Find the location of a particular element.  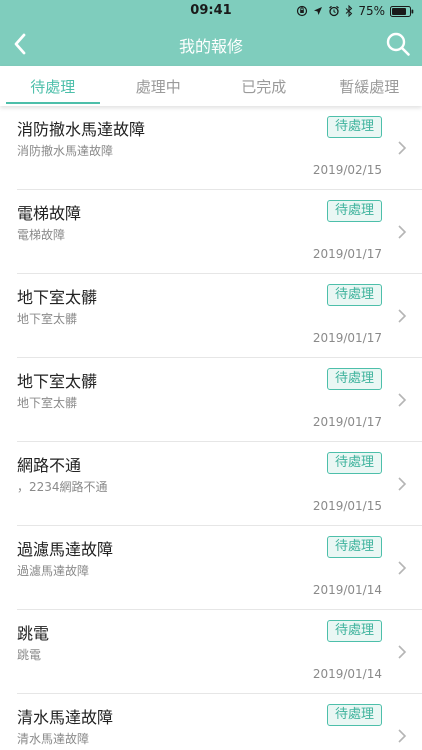

status-tabs: 待處理 處理中 已完成 暫緩處理 is located at coordinates (211, 86).